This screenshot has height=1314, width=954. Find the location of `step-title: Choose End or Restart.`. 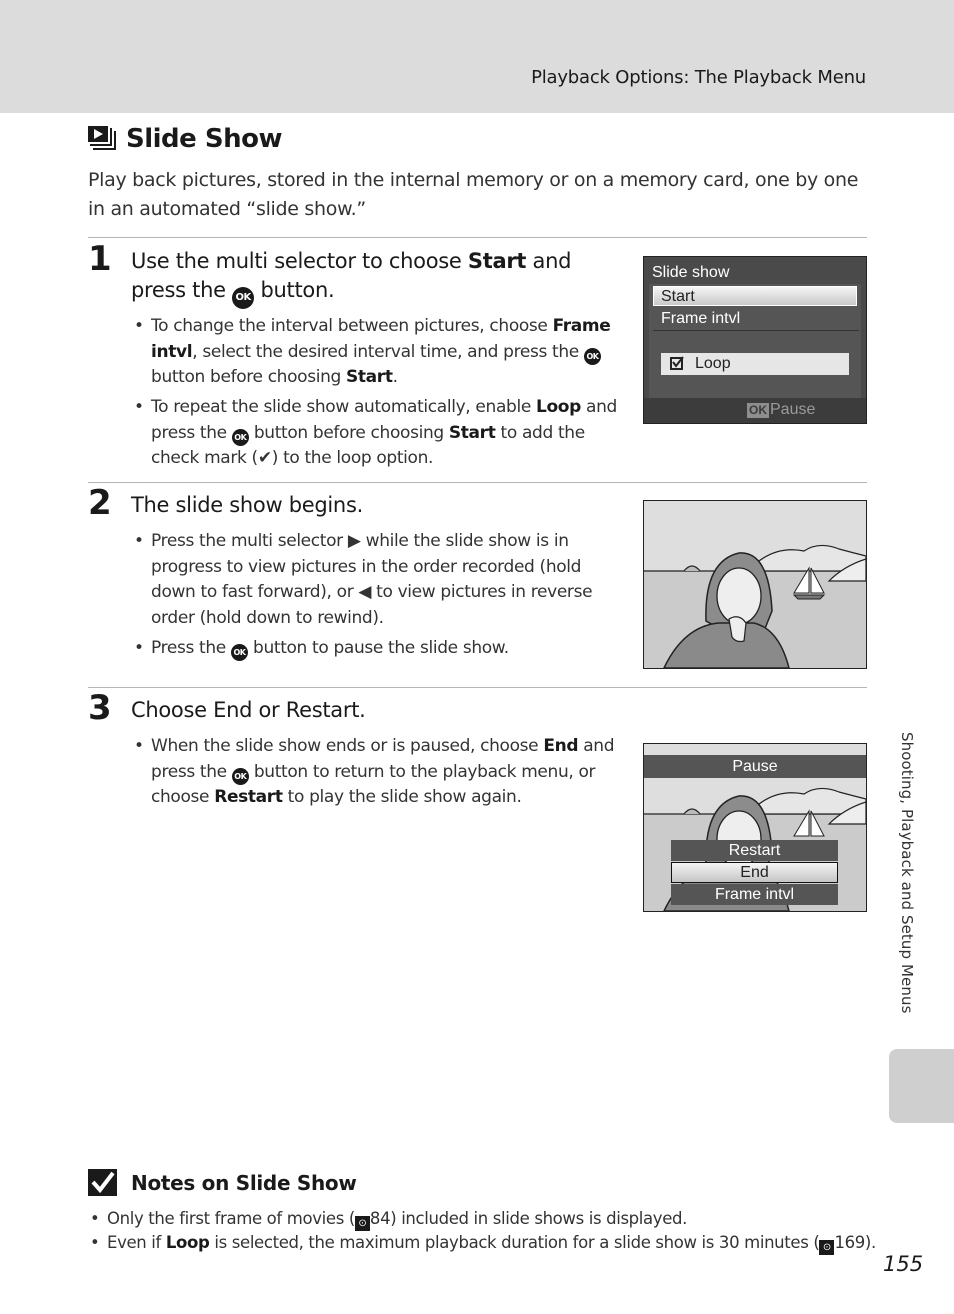

step-title: Choose End or Restart. is located at coordinates (248, 710).